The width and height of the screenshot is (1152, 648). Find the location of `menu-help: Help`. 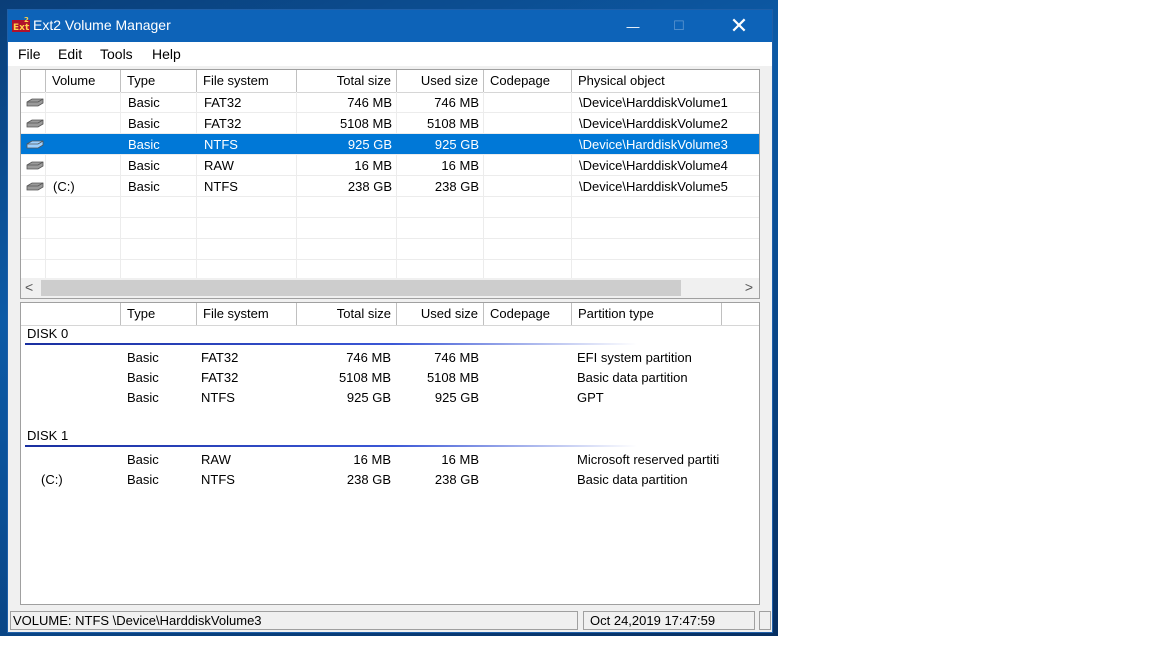

menu-help: Help is located at coordinates (166, 54).